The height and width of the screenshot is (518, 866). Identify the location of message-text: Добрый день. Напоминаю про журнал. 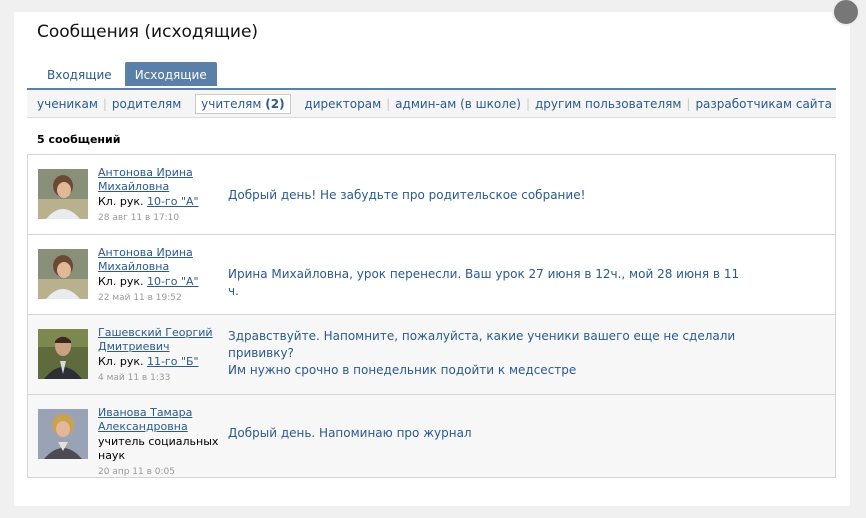
(488, 433).